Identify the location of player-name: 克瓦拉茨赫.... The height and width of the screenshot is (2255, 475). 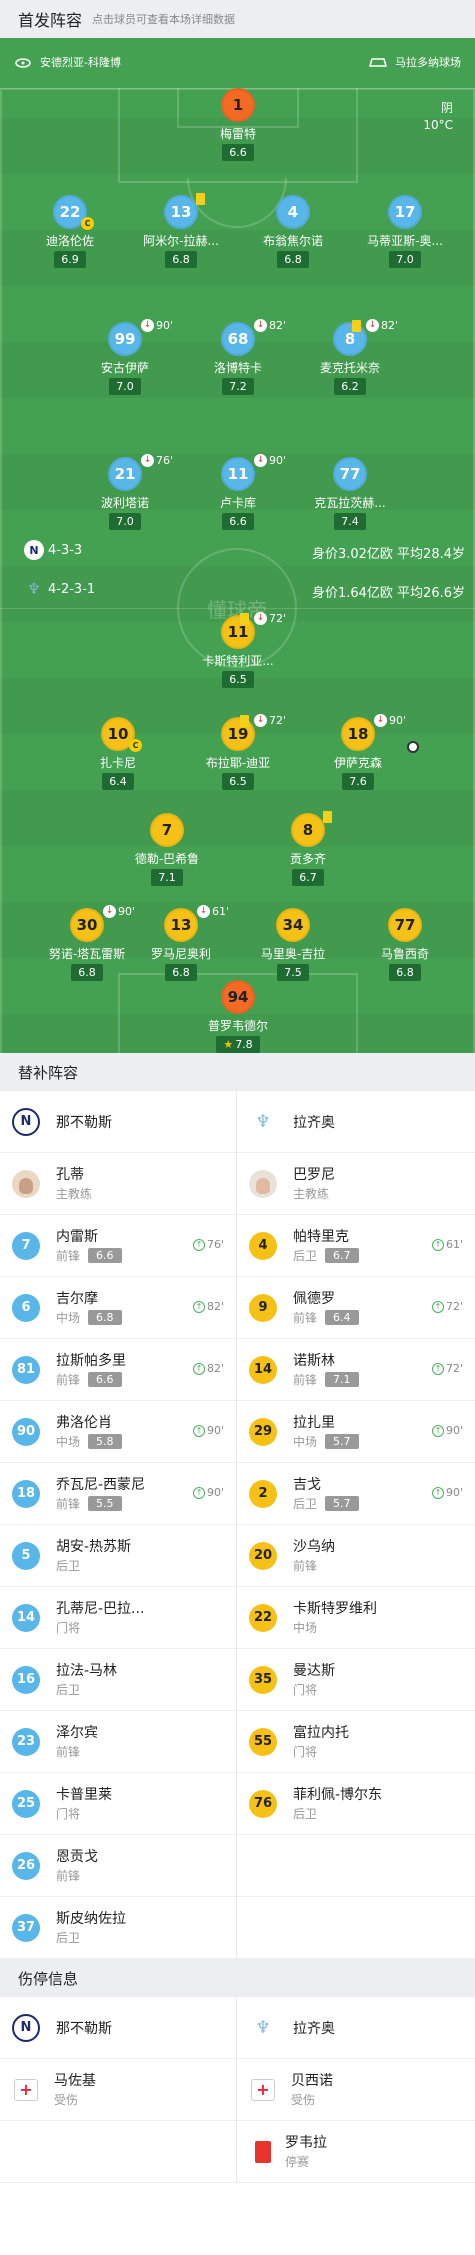
(350, 503).